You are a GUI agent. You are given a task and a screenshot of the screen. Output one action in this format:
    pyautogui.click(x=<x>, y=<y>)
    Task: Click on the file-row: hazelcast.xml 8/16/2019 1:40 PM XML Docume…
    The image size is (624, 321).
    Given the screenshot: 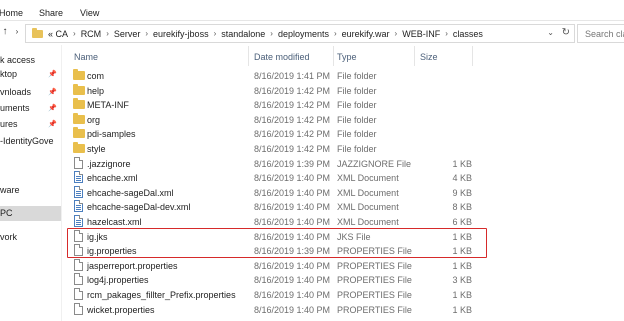 What is the action you would take?
    pyautogui.click(x=298, y=222)
    